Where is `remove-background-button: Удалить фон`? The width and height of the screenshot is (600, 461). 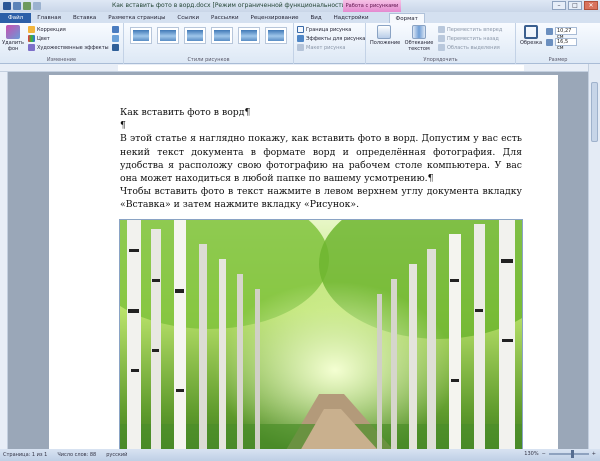
remove-background-button: Удалить фон is located at coordinates (13, 38).